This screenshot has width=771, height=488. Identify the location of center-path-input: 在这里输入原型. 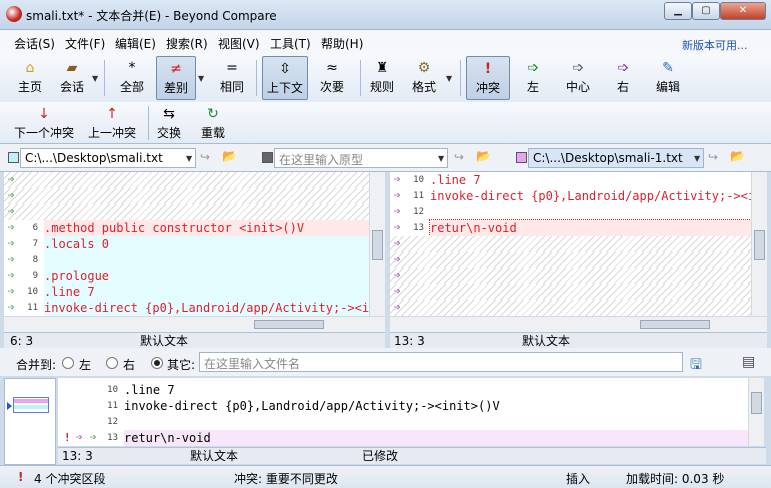
(361, 158).